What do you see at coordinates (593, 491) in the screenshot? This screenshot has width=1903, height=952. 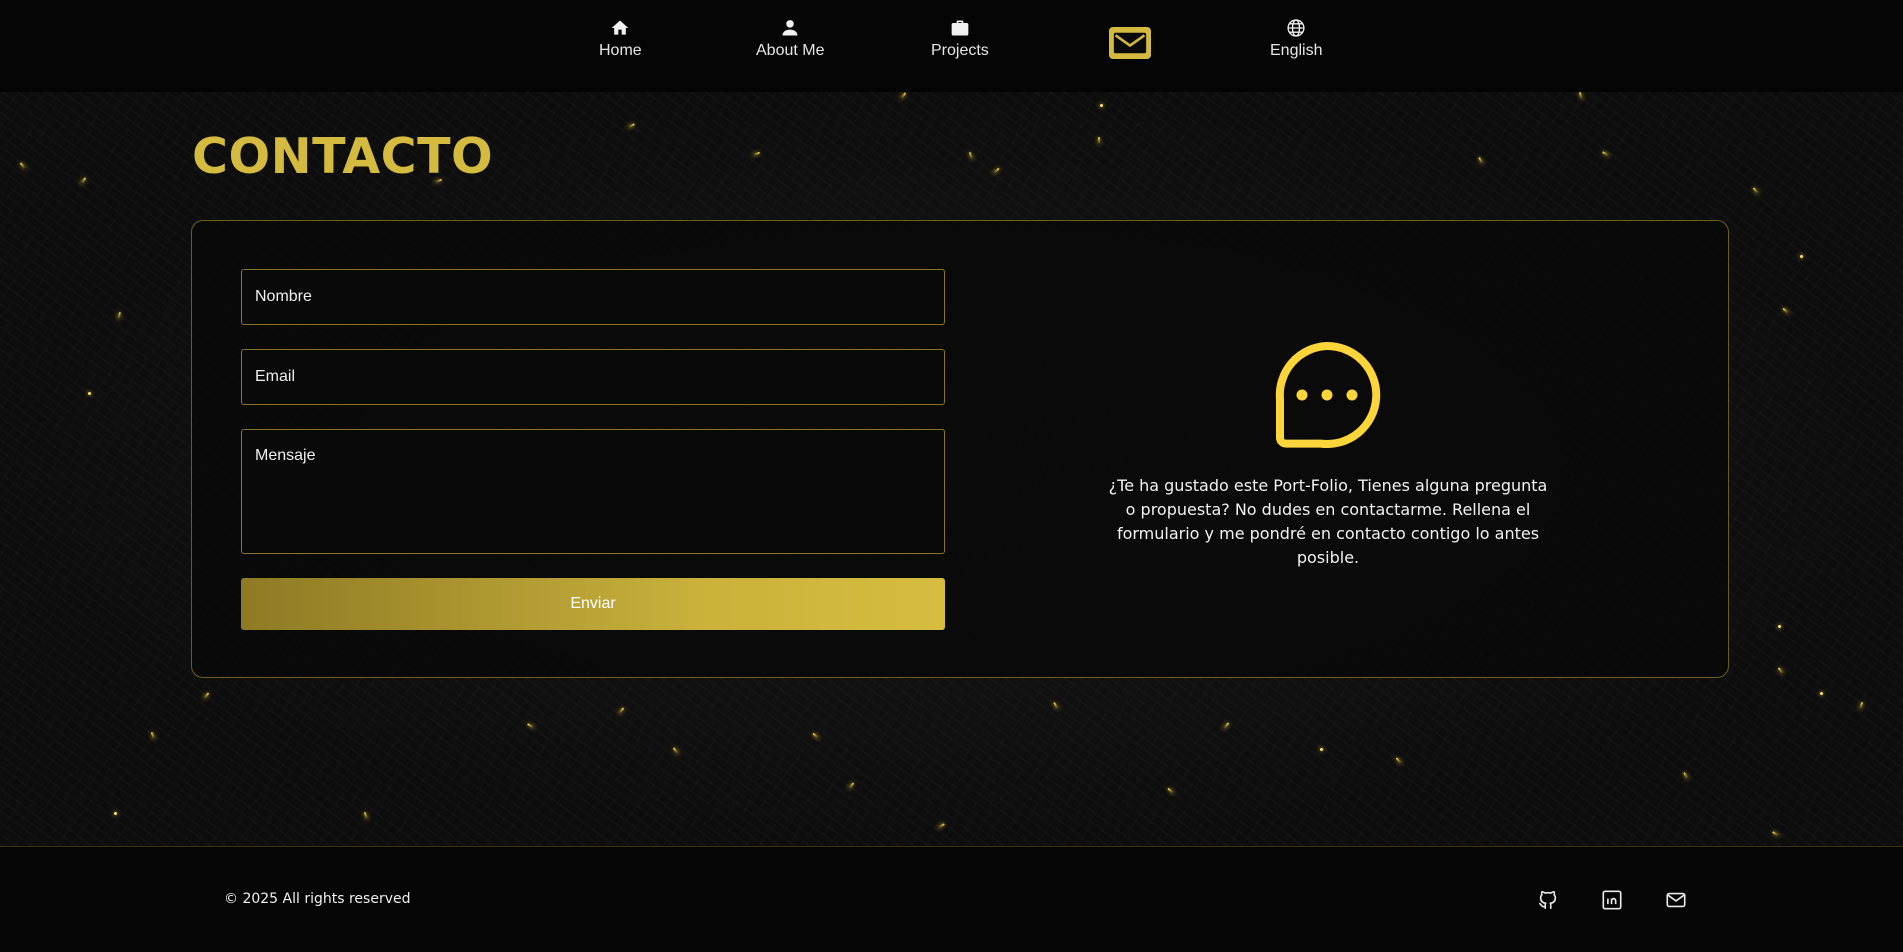 I see `message-textarea` at bounding box center [593, 491].